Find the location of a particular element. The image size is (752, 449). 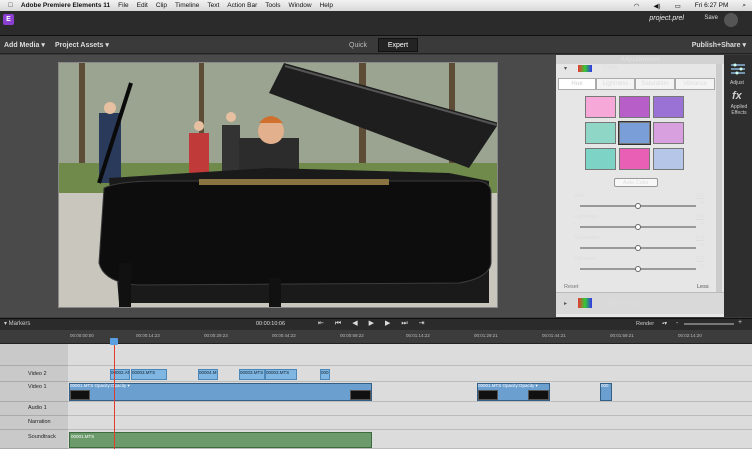

zoom-out-icon: - is located at coordinates (677, 323).